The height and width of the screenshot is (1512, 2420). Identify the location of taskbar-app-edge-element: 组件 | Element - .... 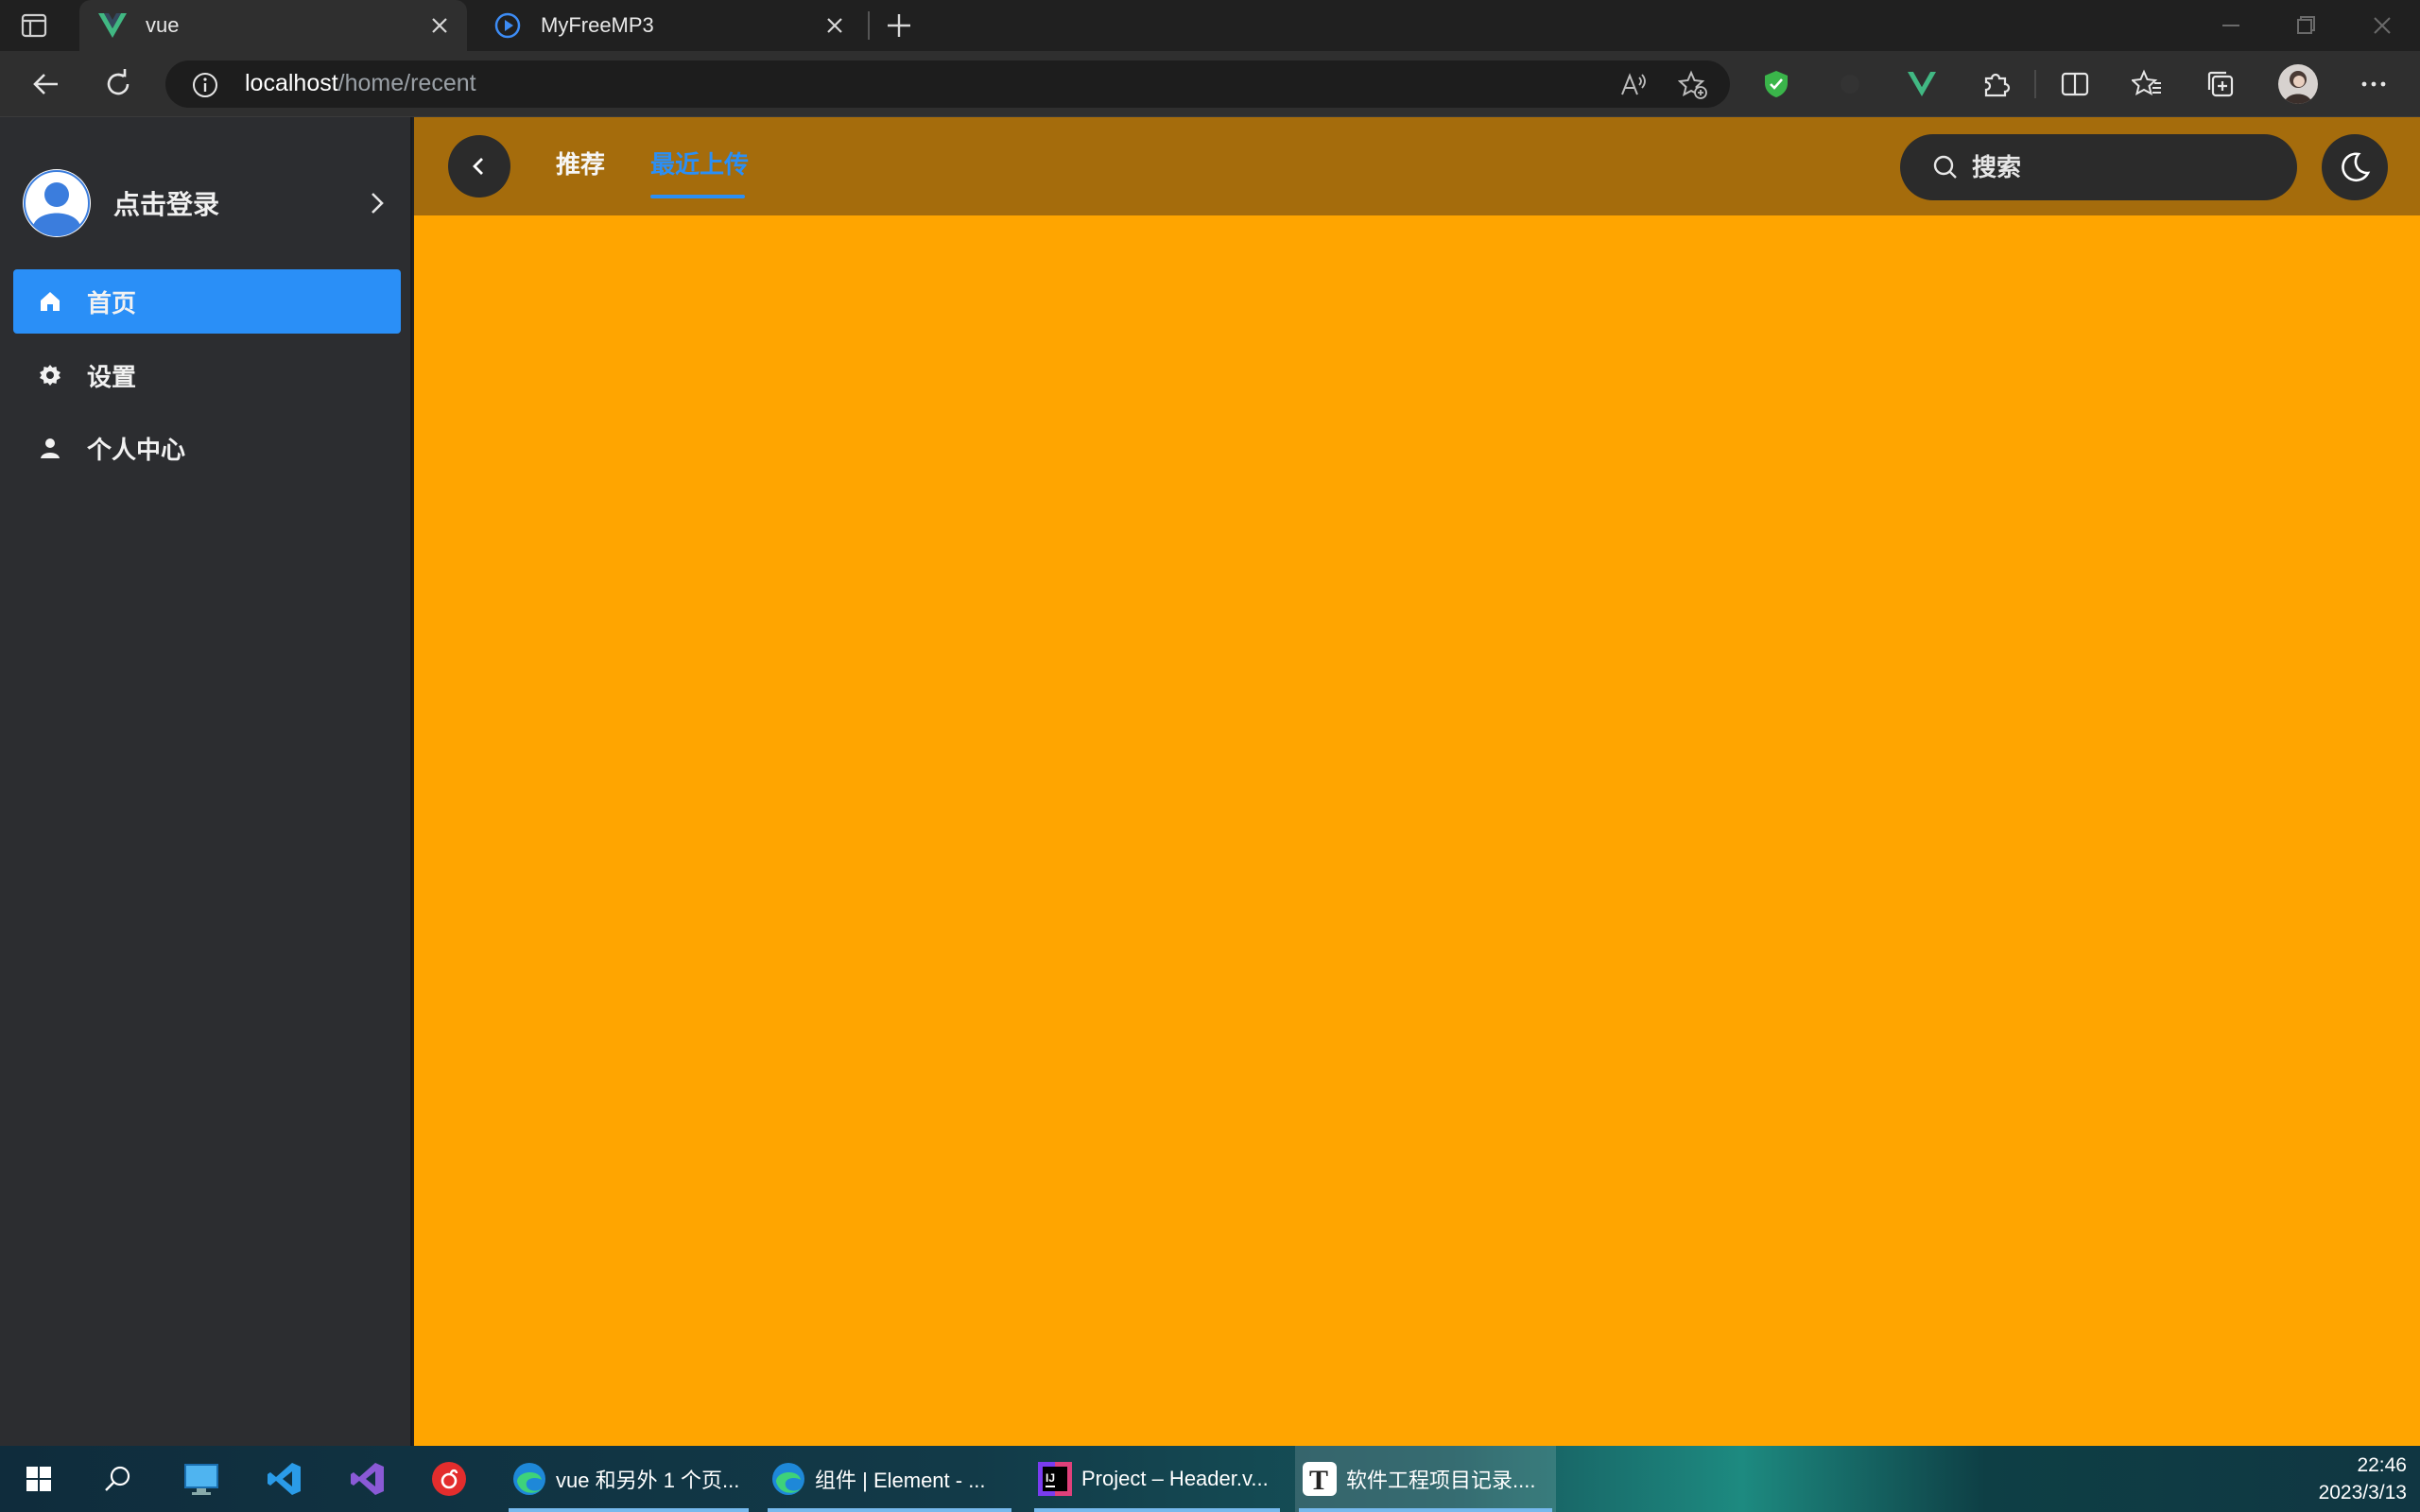
(889, 1479).